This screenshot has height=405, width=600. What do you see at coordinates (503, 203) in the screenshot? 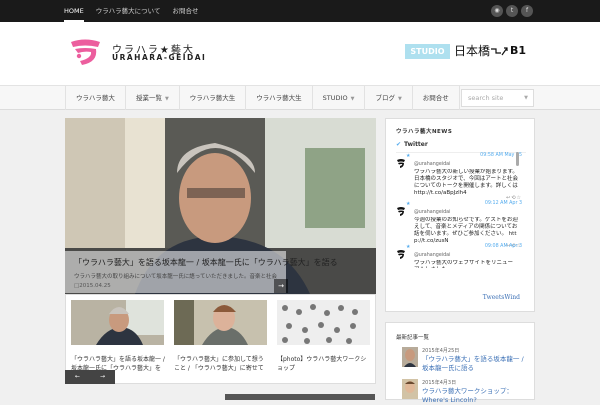
I see `tweet-time: 09:12 AM Apr 3` at bounding box center [503, 203].